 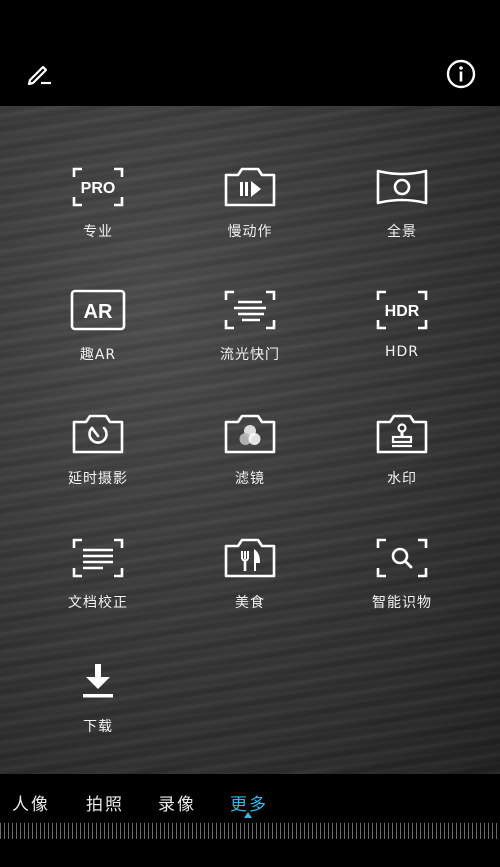 I want to click on mode-smart-recognition: 智能识物, so click(x=402, y=573).